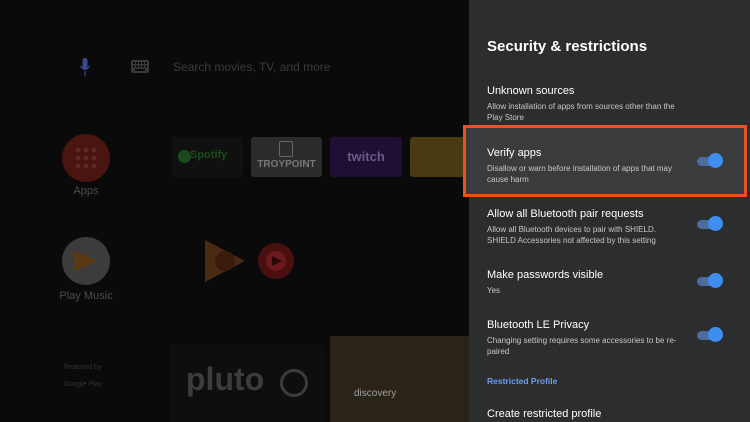  I want to click on pluto-tv-banner: pluto, so click(247, 383).